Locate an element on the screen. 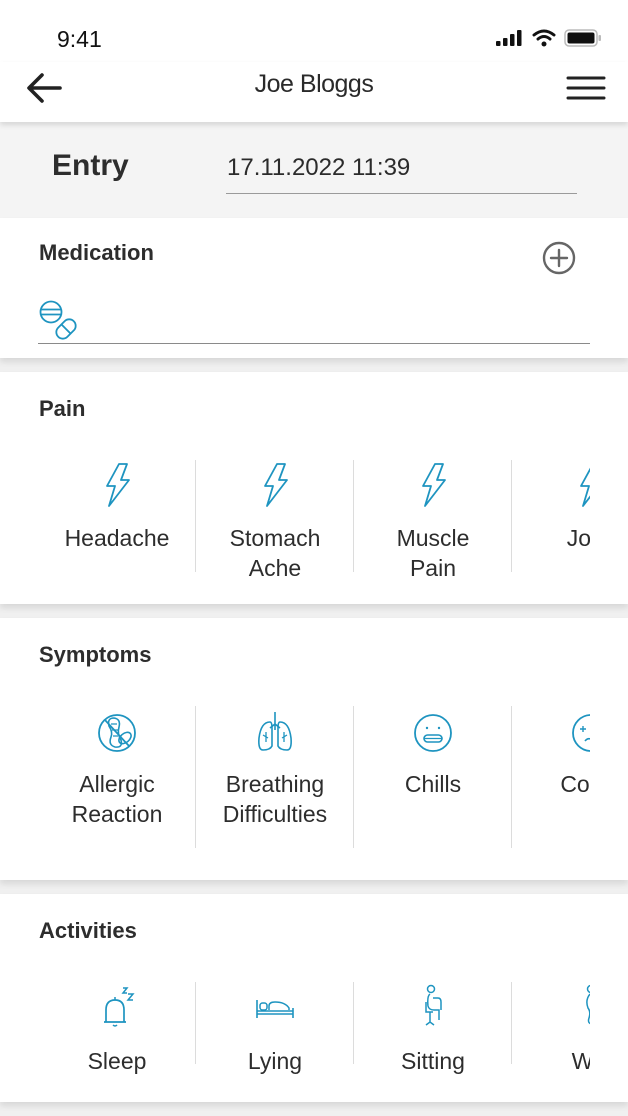  symptom-item-allergic-reaction: Allergic Reaction is located at coordinates (117, 778).